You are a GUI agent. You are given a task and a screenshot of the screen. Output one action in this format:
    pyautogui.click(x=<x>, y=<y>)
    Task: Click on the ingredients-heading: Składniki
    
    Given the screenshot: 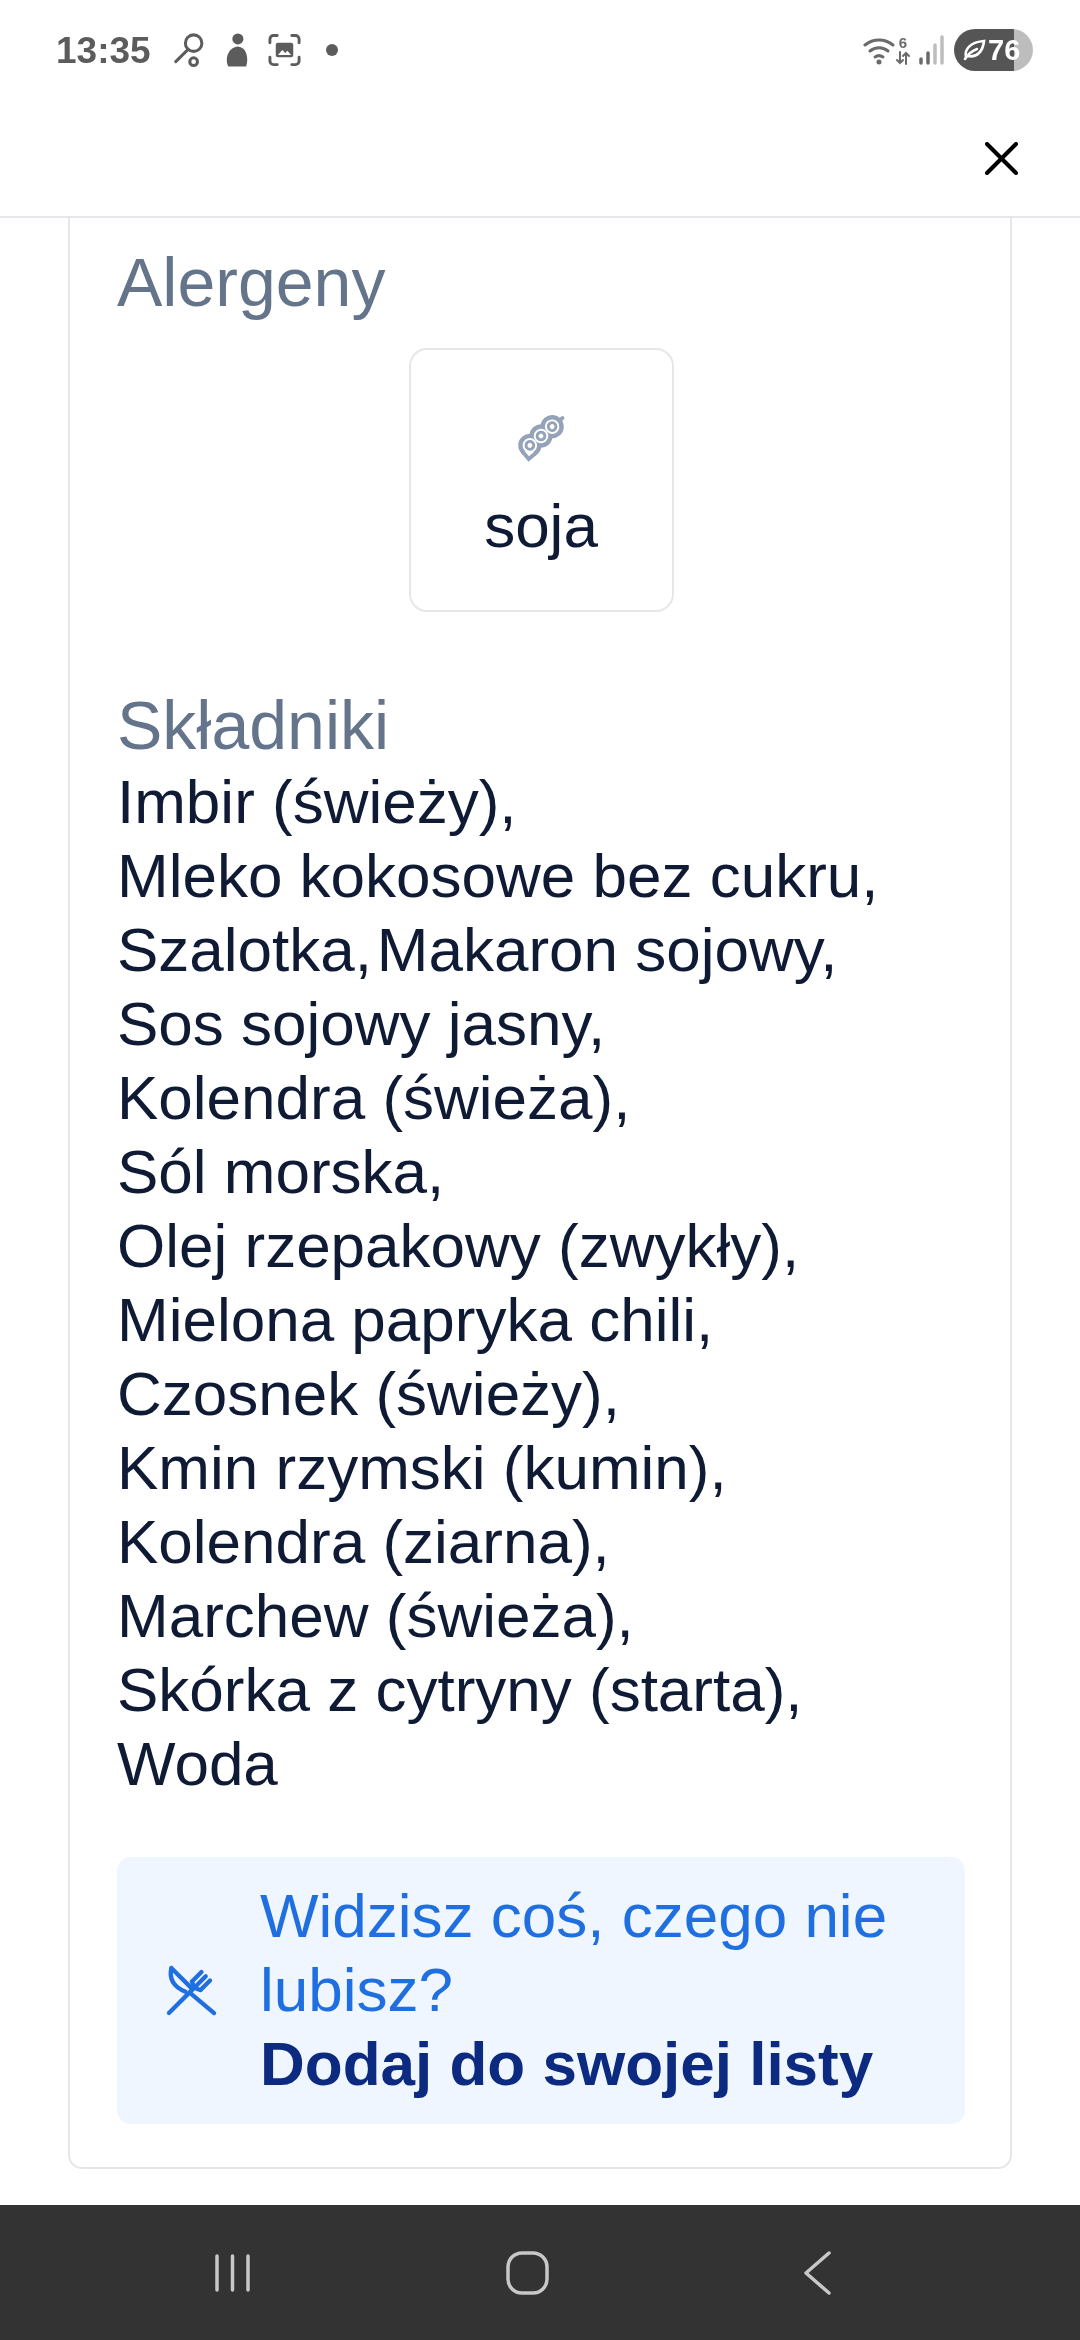 What is the action you would take?
    pyautogui.click(x=254, y=725)
    